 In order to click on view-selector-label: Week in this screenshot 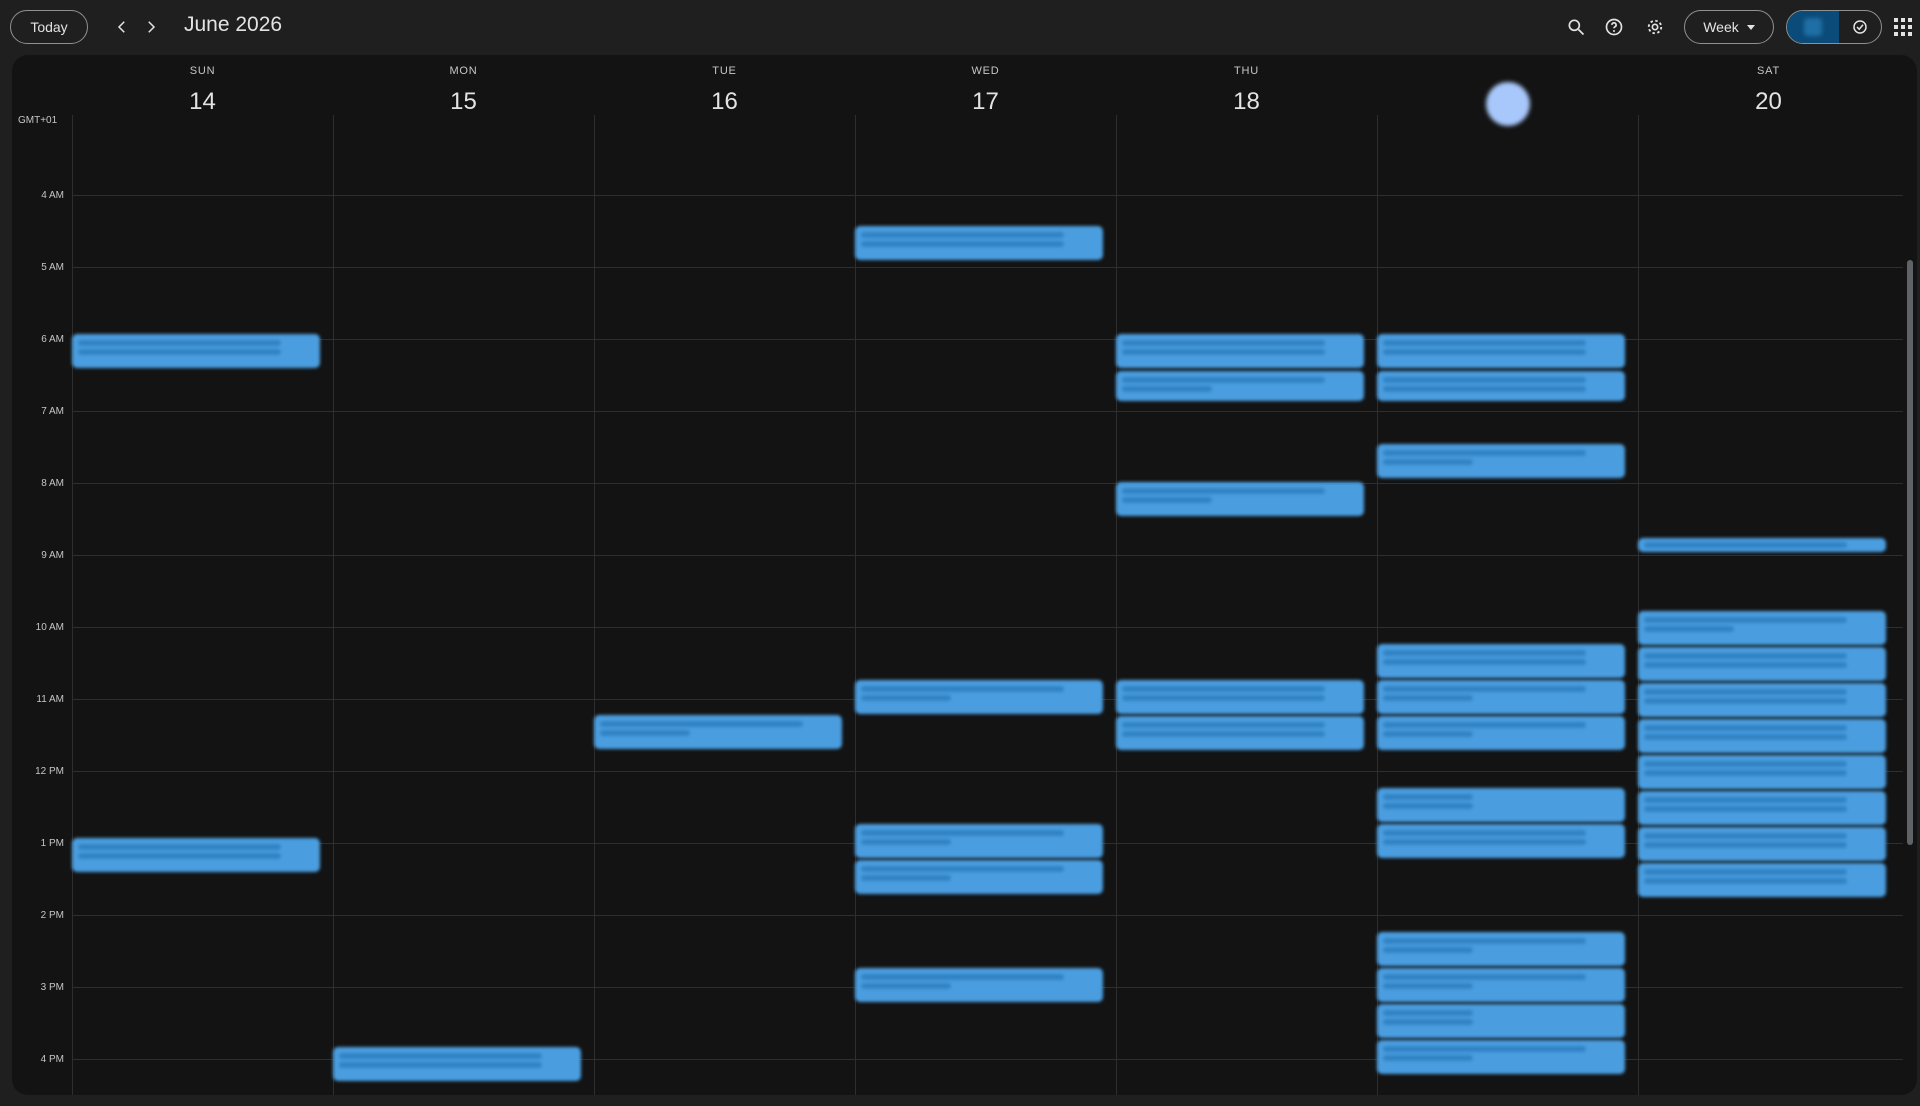, I will do `click(1721, 27)`.